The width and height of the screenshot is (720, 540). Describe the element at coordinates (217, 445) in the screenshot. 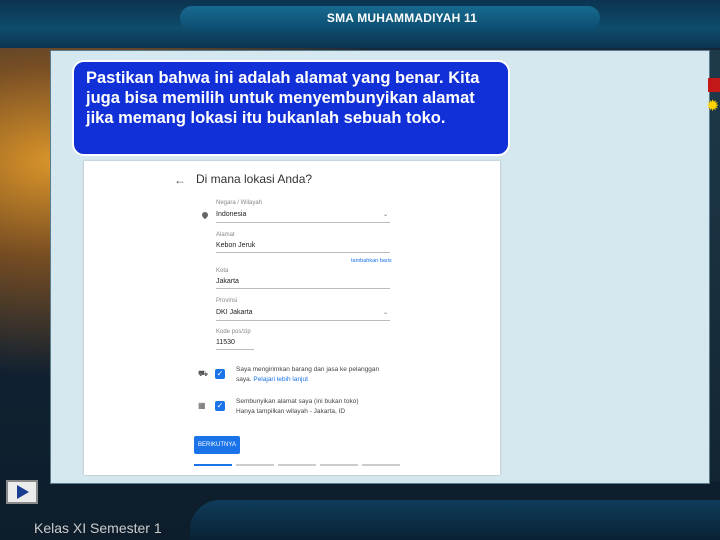

I see `next-button: BERIKUTNYA` at that location.